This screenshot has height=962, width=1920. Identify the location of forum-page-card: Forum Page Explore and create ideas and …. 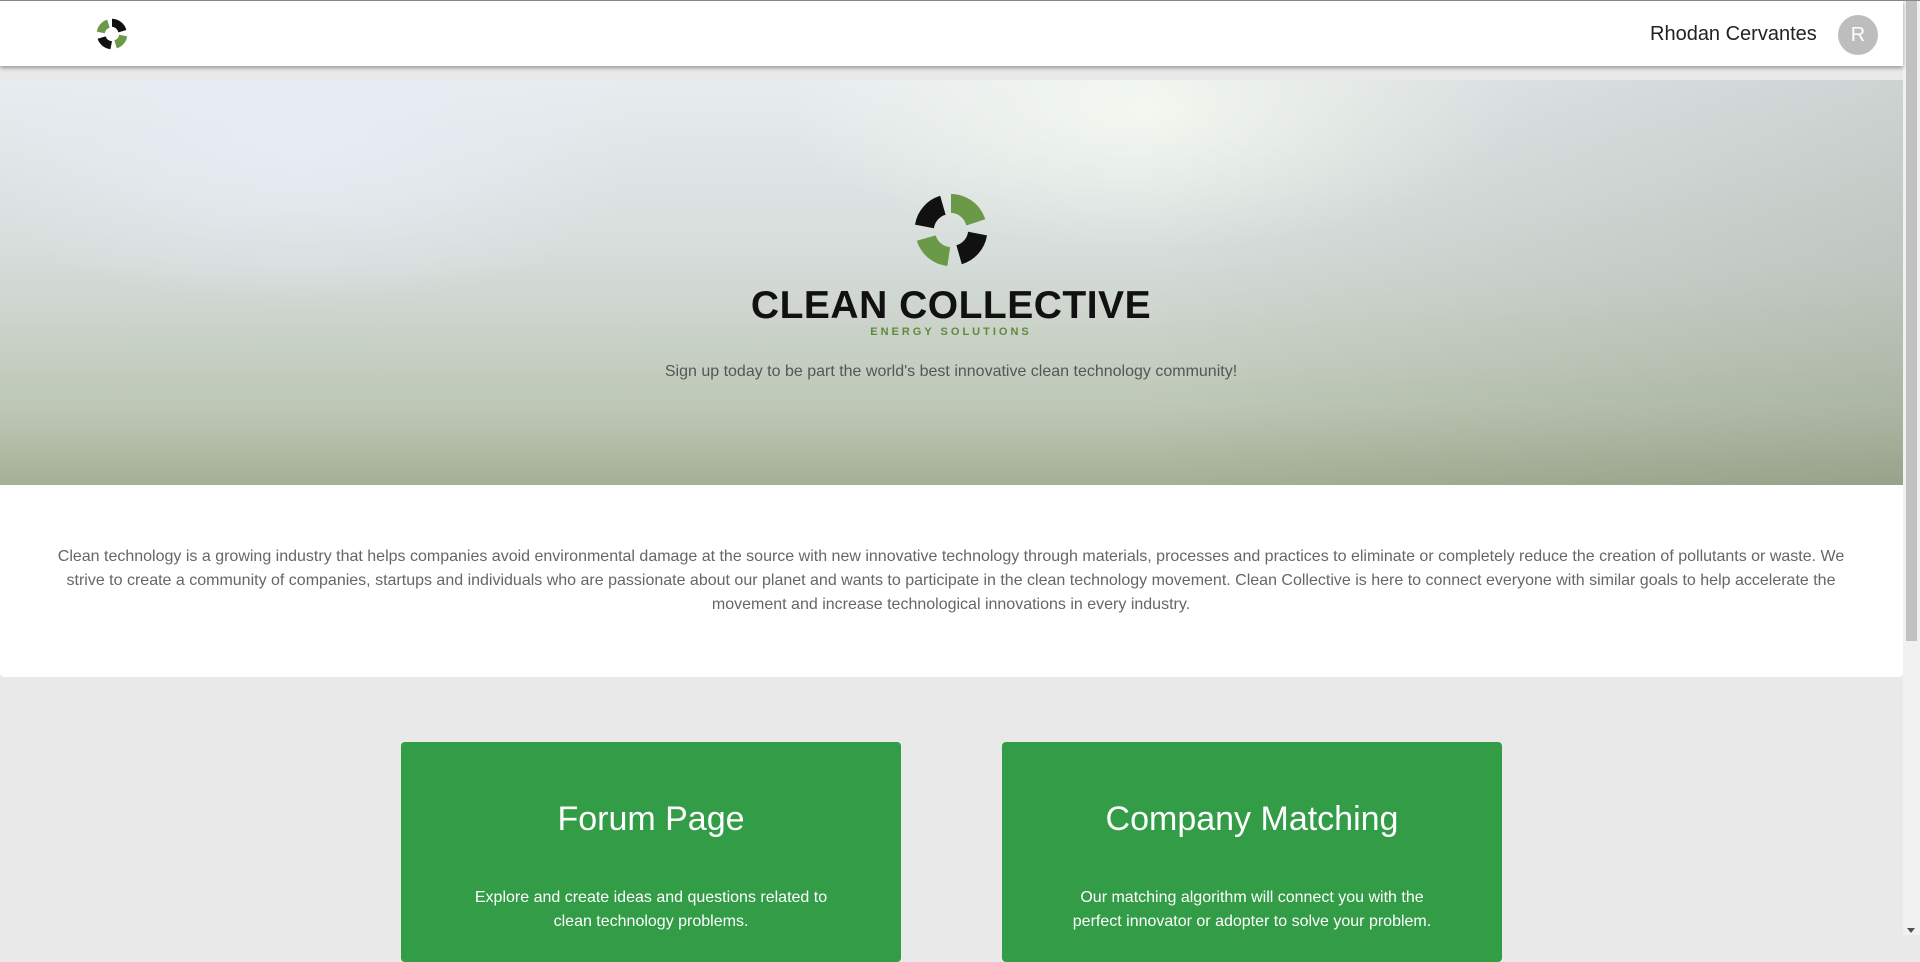
(651, 852).